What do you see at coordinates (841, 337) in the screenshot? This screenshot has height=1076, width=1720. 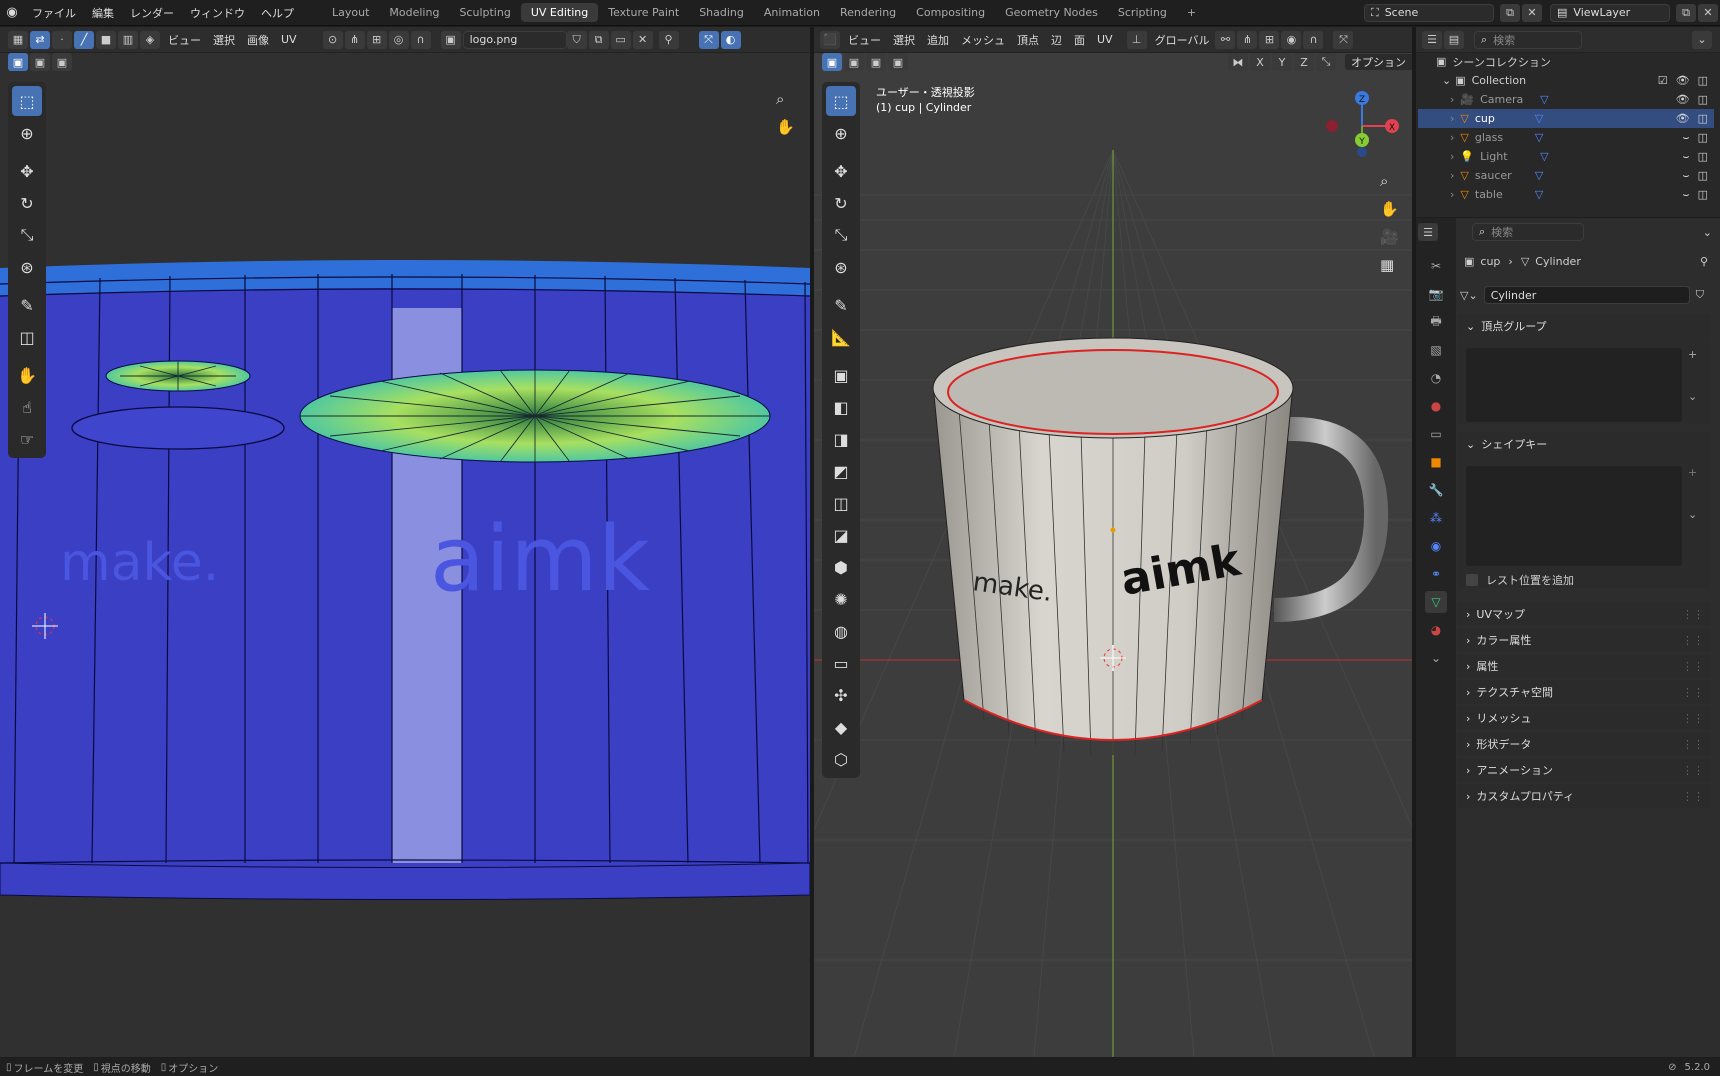 I see `vp-measure-tool-icon: 📐` at bounding box center [841, 337].